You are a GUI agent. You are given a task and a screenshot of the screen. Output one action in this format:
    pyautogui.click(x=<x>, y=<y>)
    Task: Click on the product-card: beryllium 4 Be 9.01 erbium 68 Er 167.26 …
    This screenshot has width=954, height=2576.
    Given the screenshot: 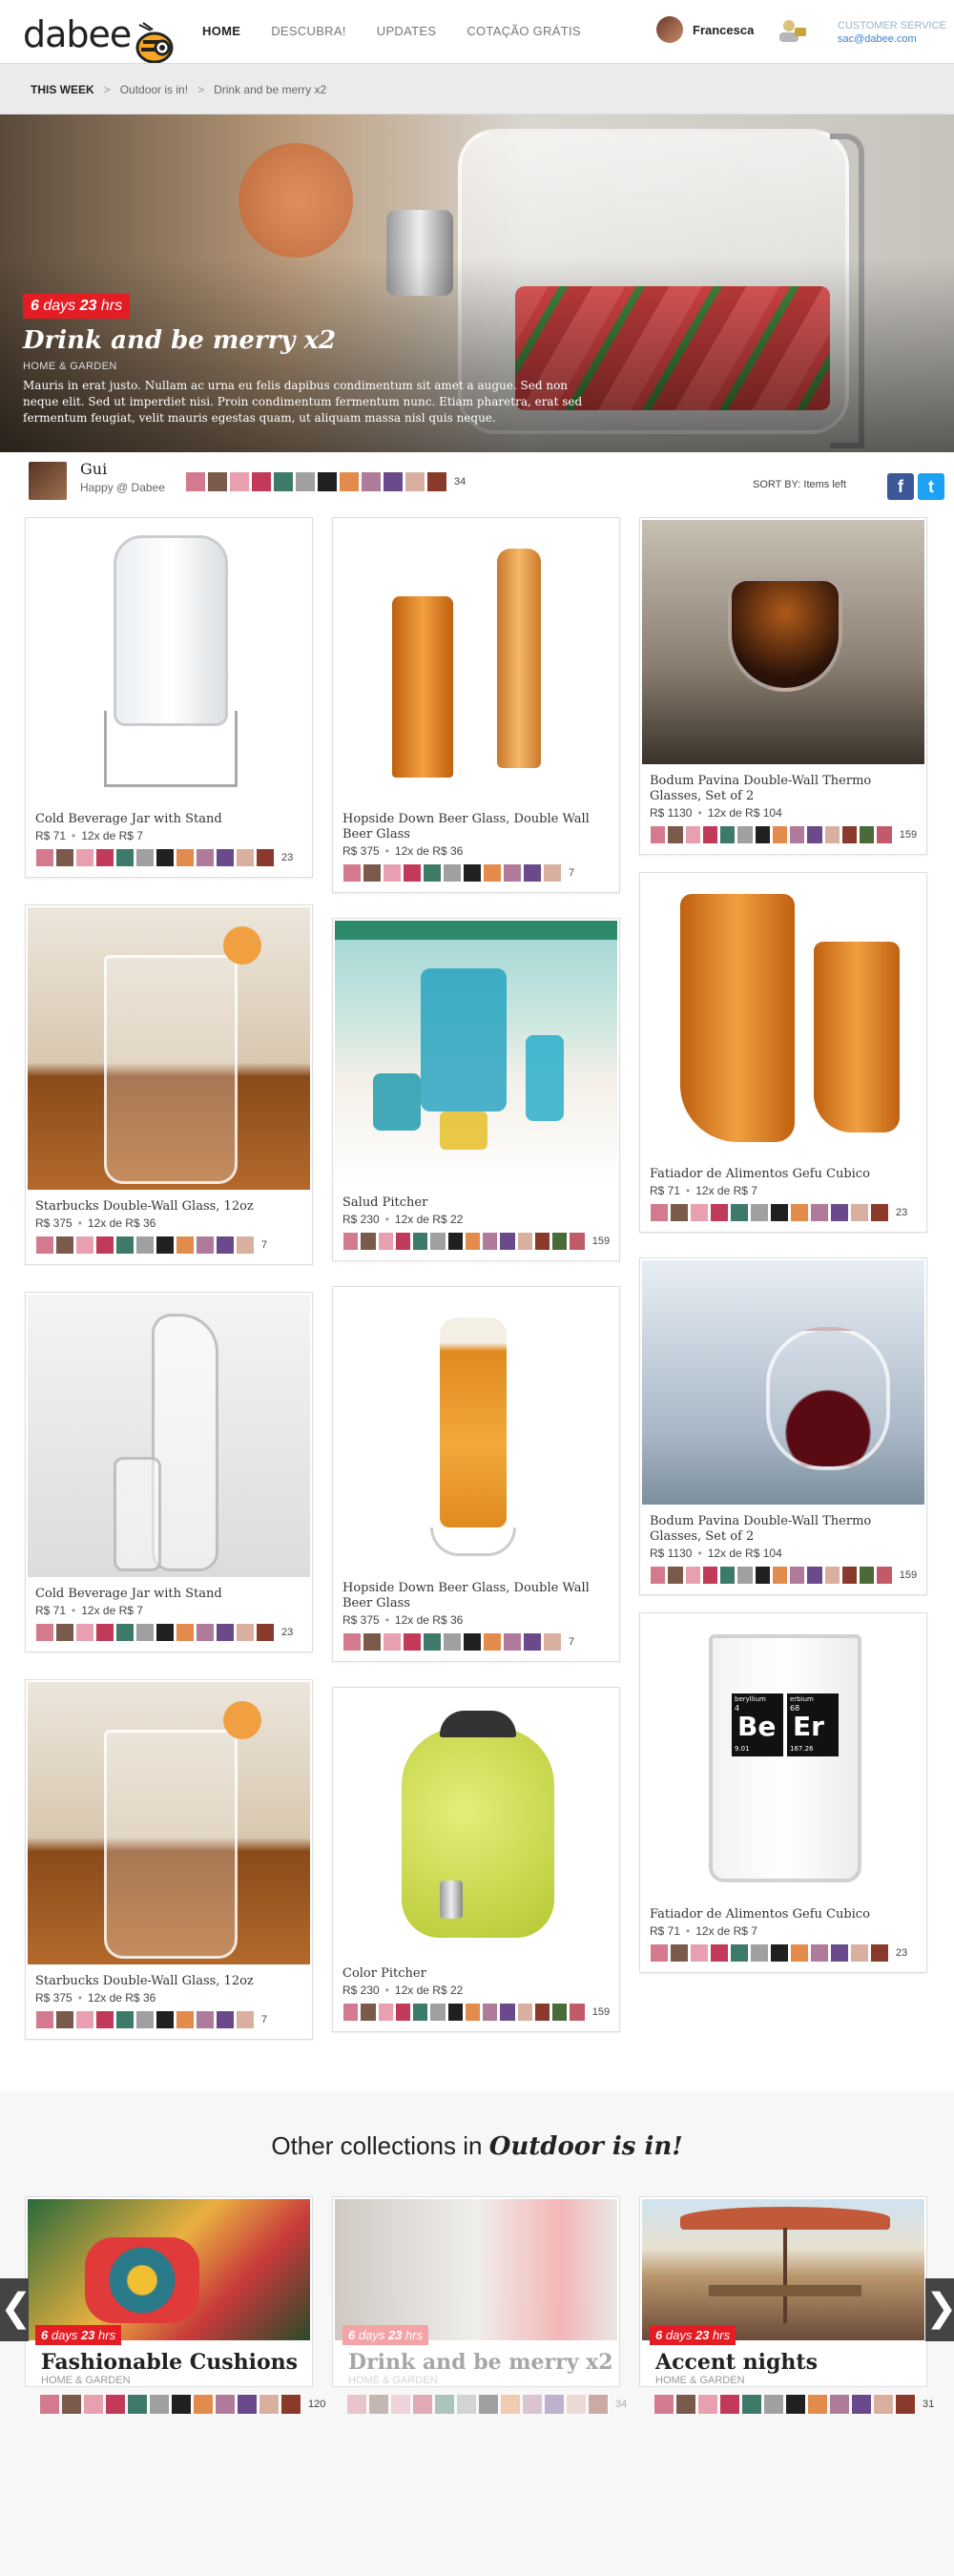 What is the action you would take?
    pyautogui.click(x=783, y=1792)
    